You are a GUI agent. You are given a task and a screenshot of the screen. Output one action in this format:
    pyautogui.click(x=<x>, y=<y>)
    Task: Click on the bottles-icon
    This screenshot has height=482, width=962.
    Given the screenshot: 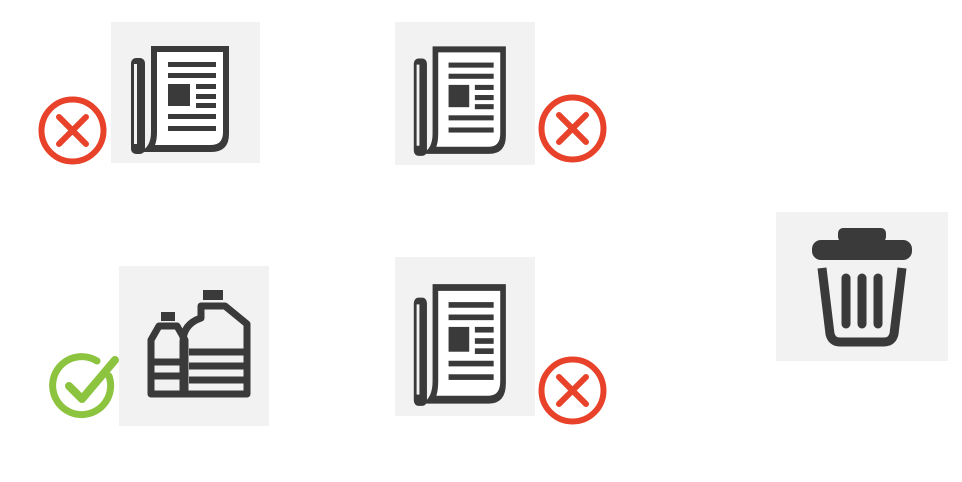 What is the action you would take?
    pyautogui.click(x=199, y=344)
    